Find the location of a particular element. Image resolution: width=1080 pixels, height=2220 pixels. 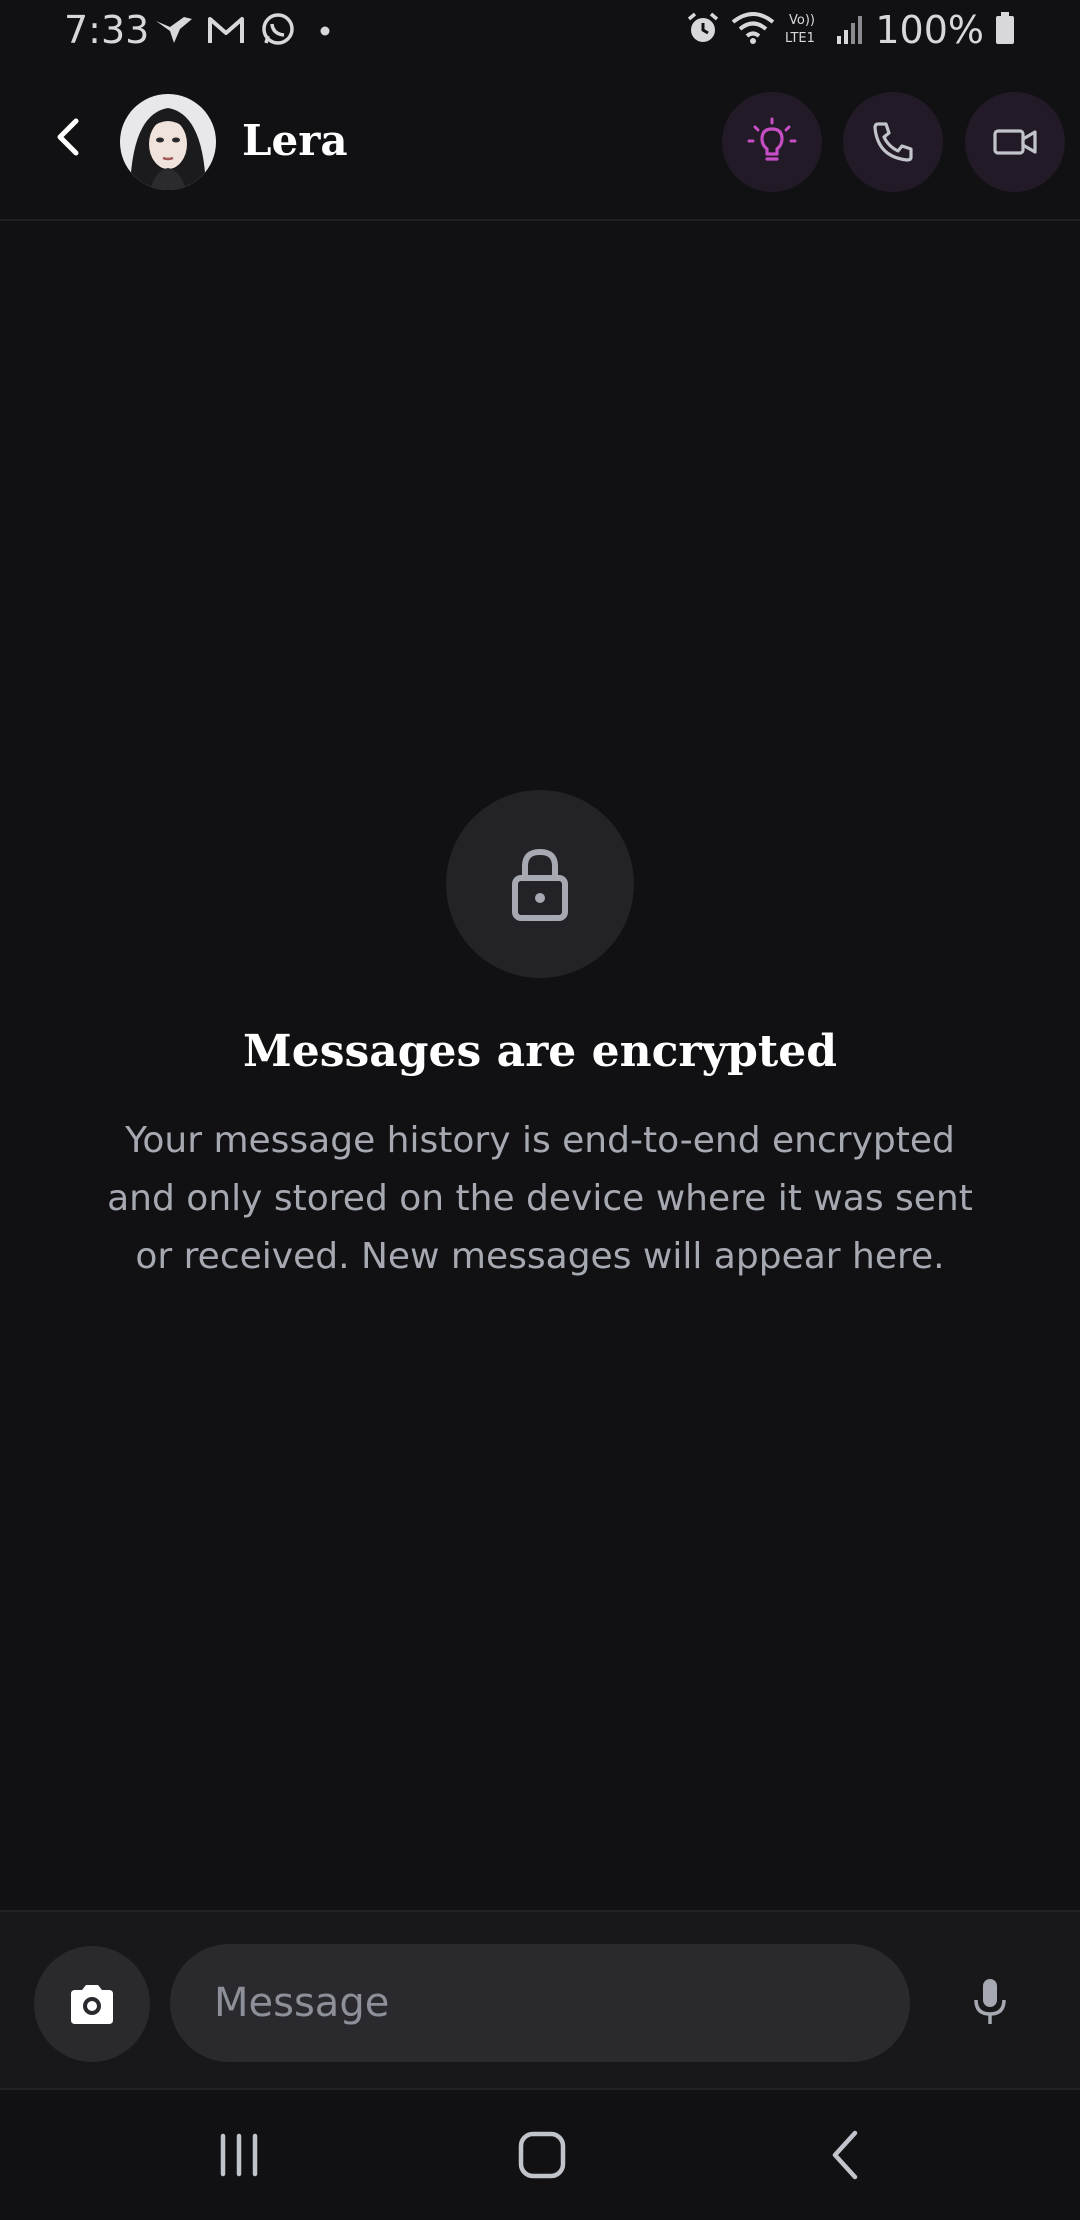

lock-badge is located at coordinates (540, 884).